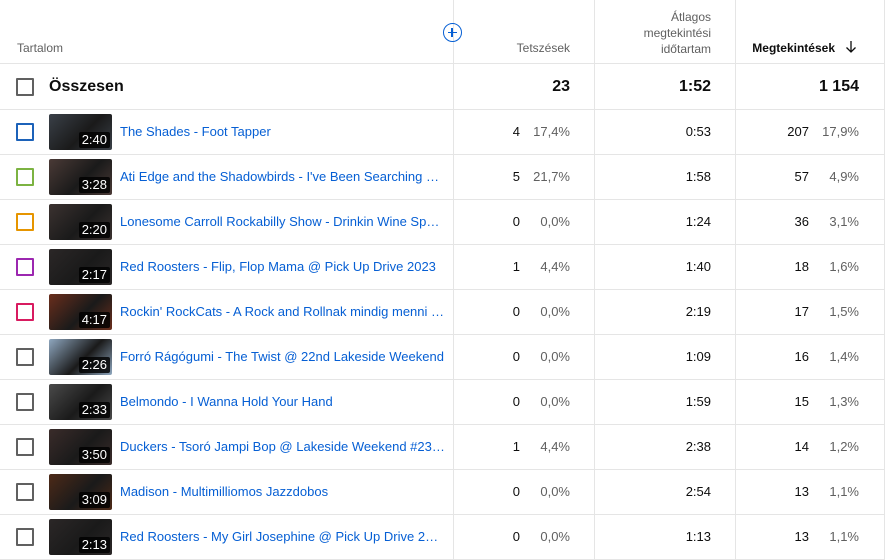 The height and width of the screenshot is (560, 885). Describe the element at coordinates (94, 140) in the screenshot. I see `video-duration: 2:40` at that location.